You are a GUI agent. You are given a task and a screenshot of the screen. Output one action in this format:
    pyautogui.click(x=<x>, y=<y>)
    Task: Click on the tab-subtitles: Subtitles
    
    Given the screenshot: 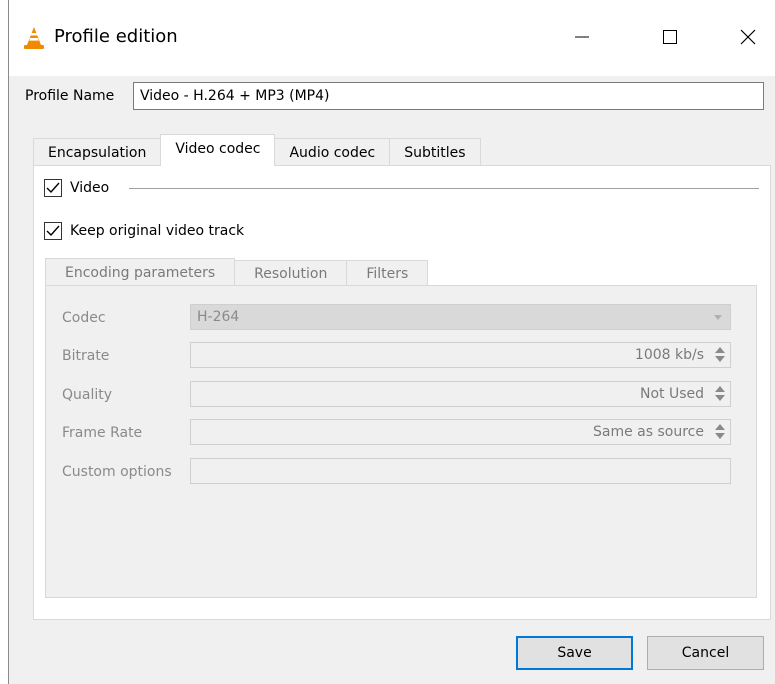 What is the action you would take?
    pyautogui.click(x=435, y=152)
    